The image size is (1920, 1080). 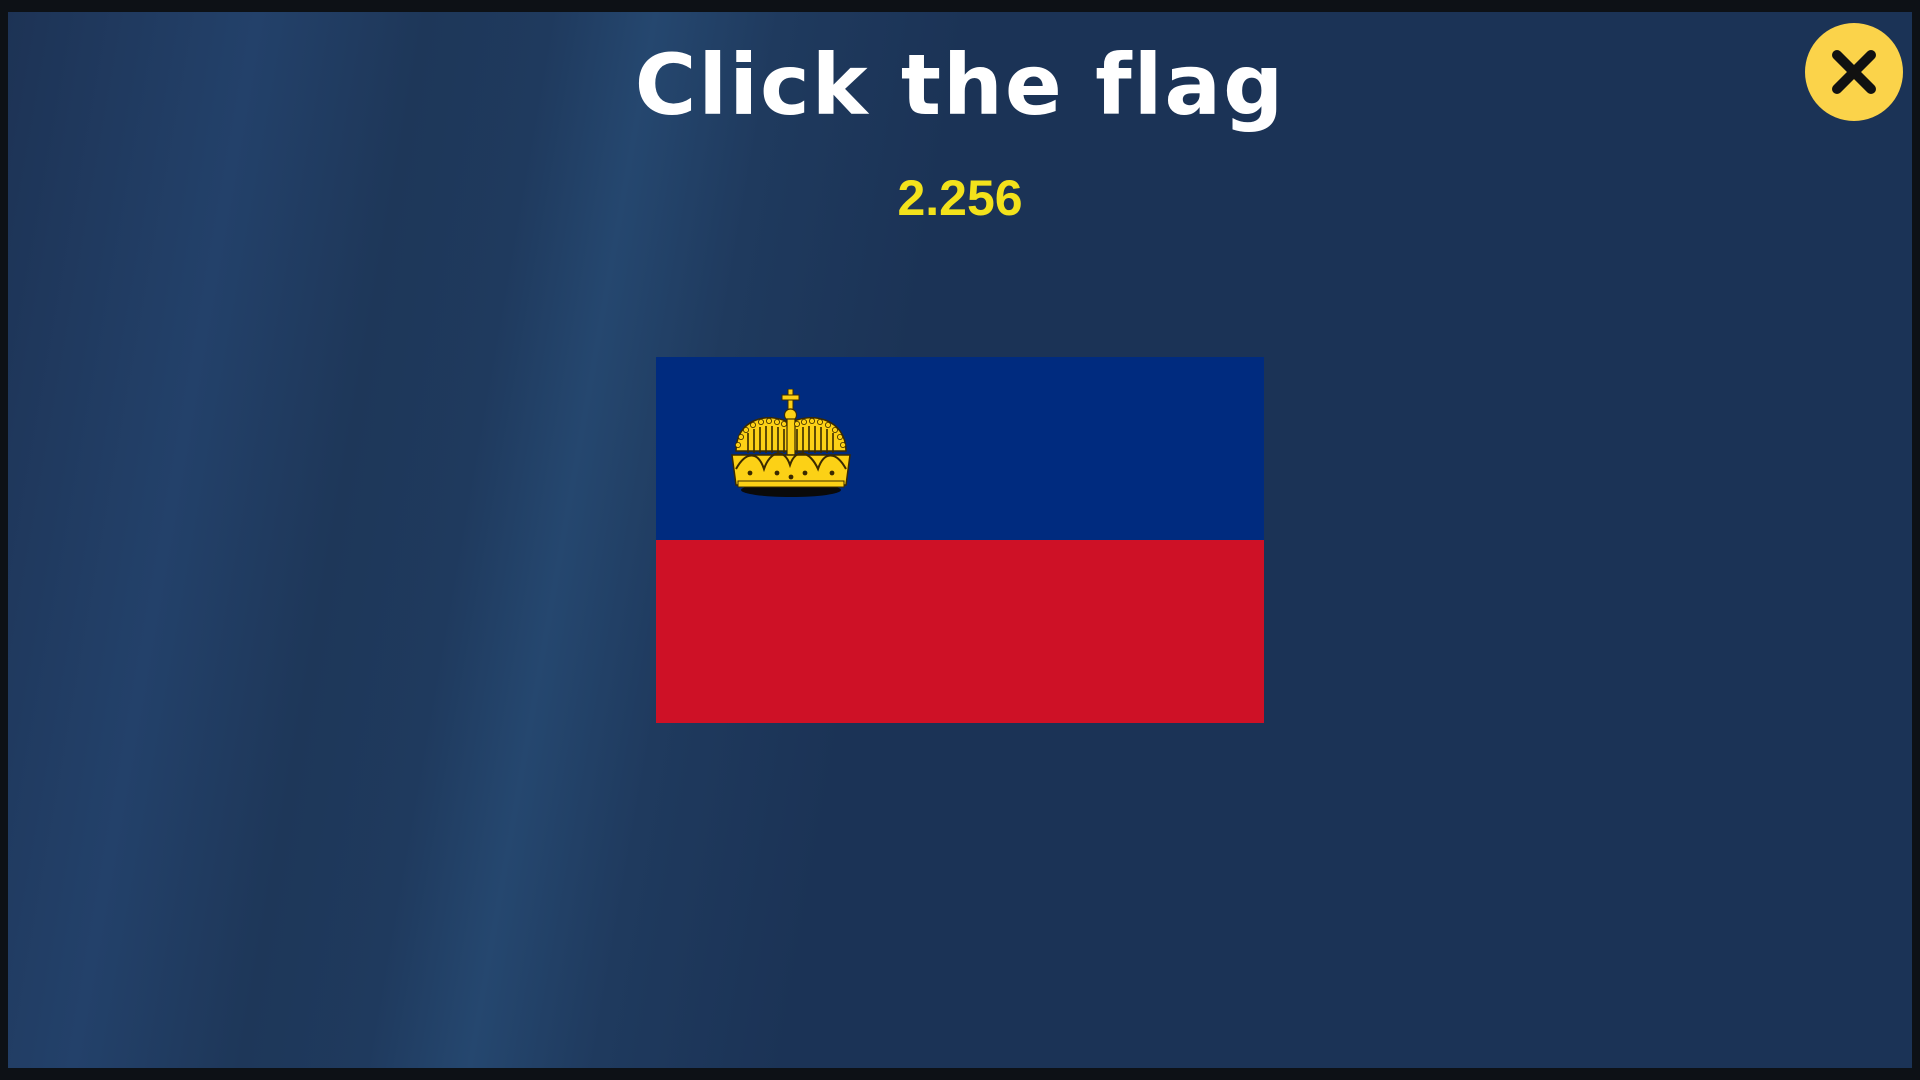 What do you see at coordinates (791, 443) in the screenshot?
I see `crown-icon` at bounding box center [791, 443].